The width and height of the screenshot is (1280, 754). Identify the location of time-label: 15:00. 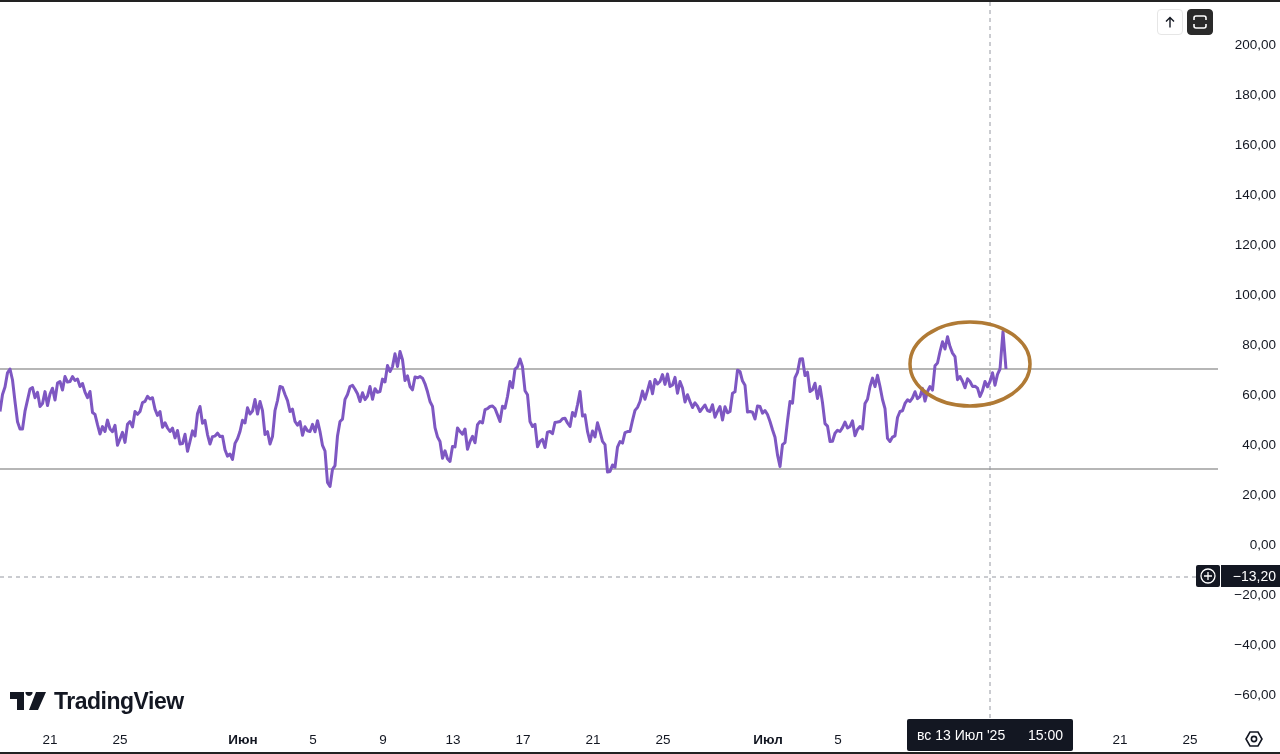
(1045, 735).